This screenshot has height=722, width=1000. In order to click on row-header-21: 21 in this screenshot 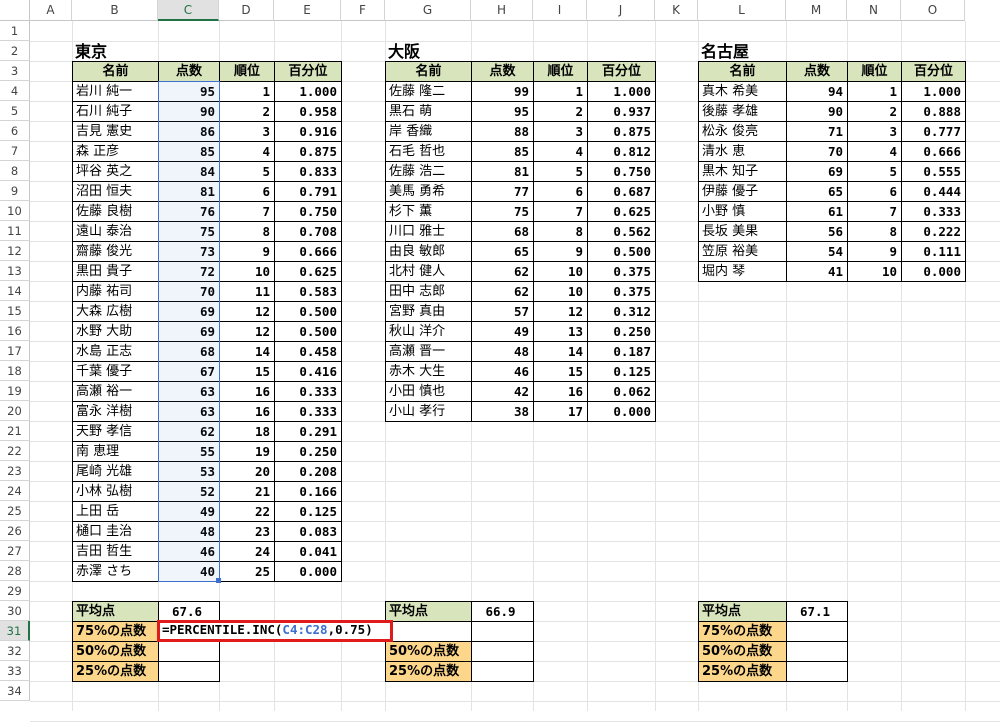, I will do `click(15, 431)`.